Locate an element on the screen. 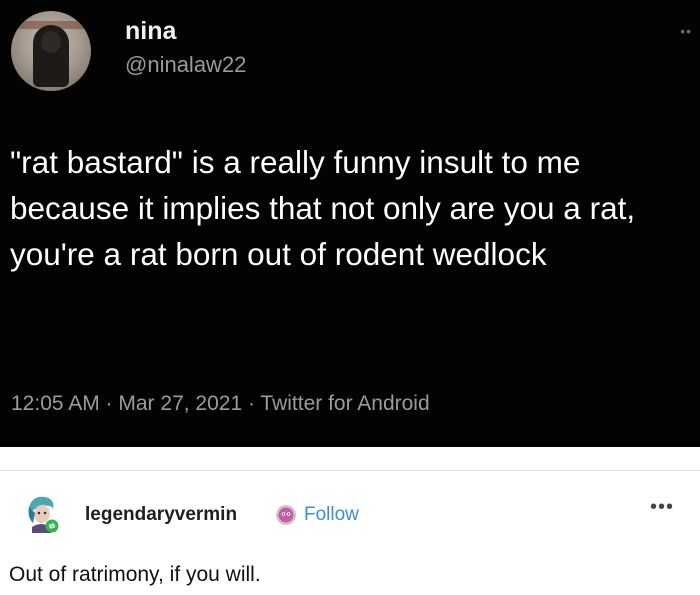 This screenshot has width=700, height=595. reblog-icon is located at coordinates (52, 526).